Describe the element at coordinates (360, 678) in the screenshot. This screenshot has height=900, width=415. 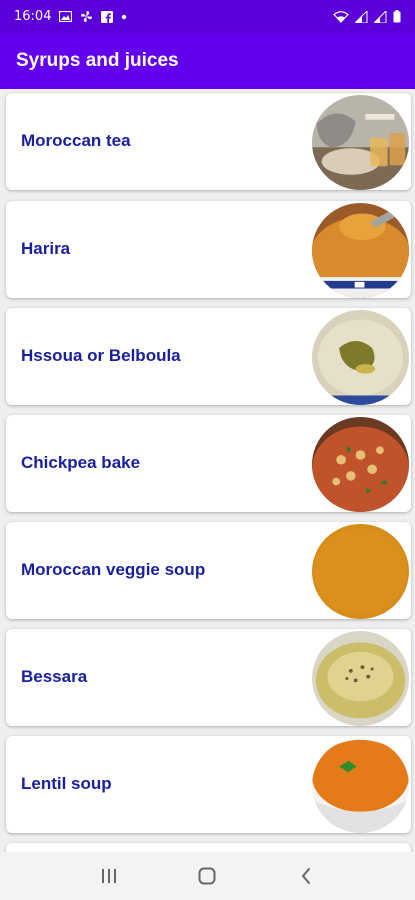
I see `bessara-photo` at that location.